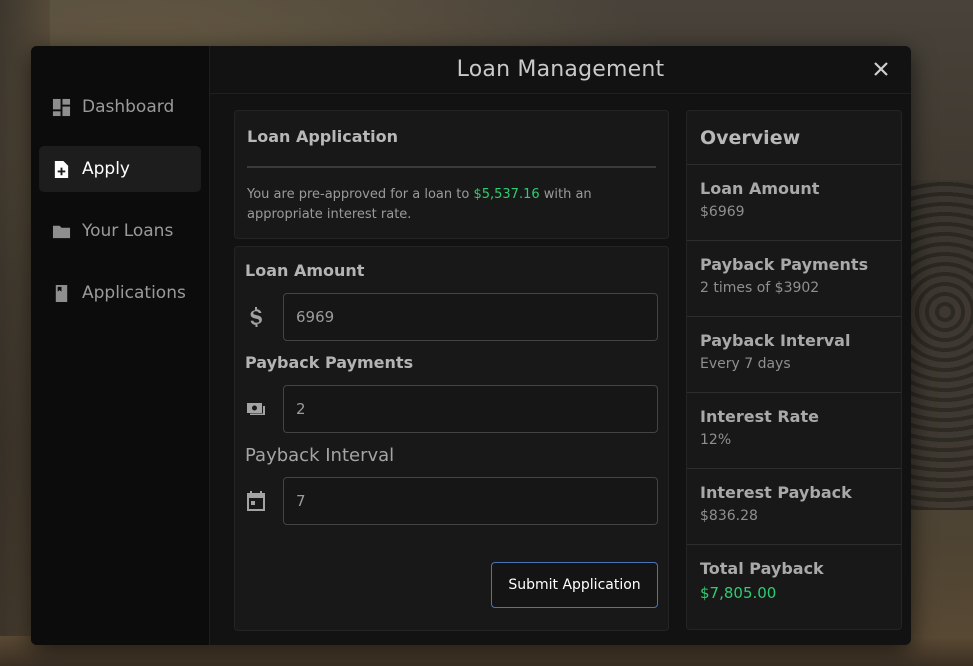 This screenshot has width=973, height=666. Describe the element at coordinates (738, 593) in the screenshot. I see `total-payback-value: $7,805.00` at that location.